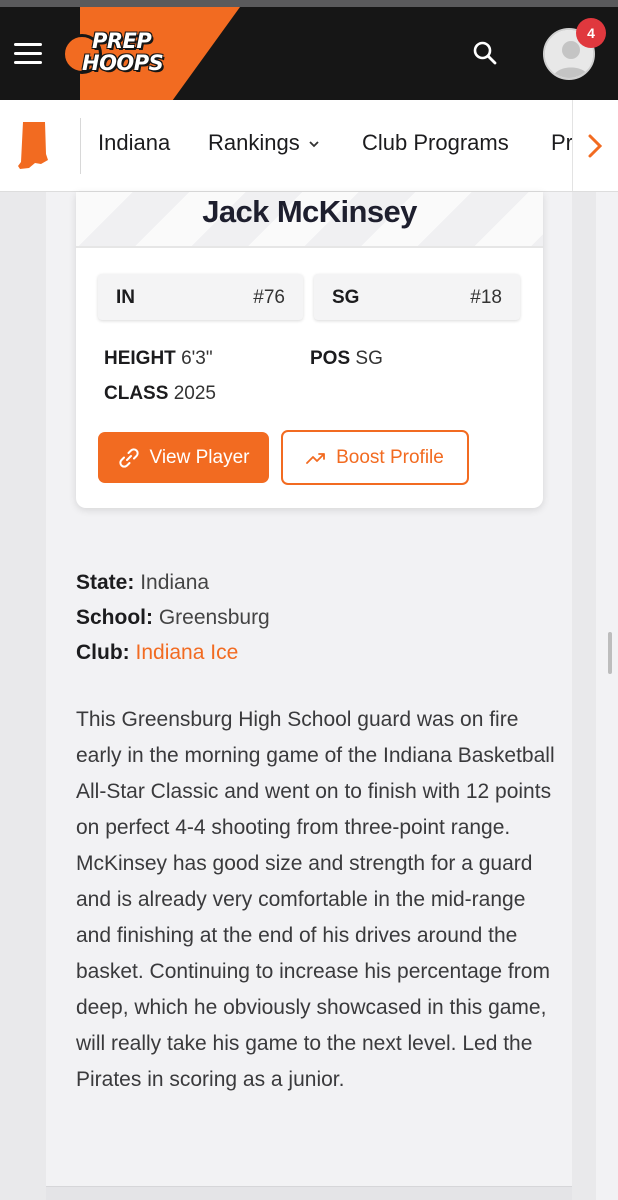 This screenshot has width=618, height=1200. I want to click on prep-hoops-logo: PREP HOOPS, so click(119, 54).